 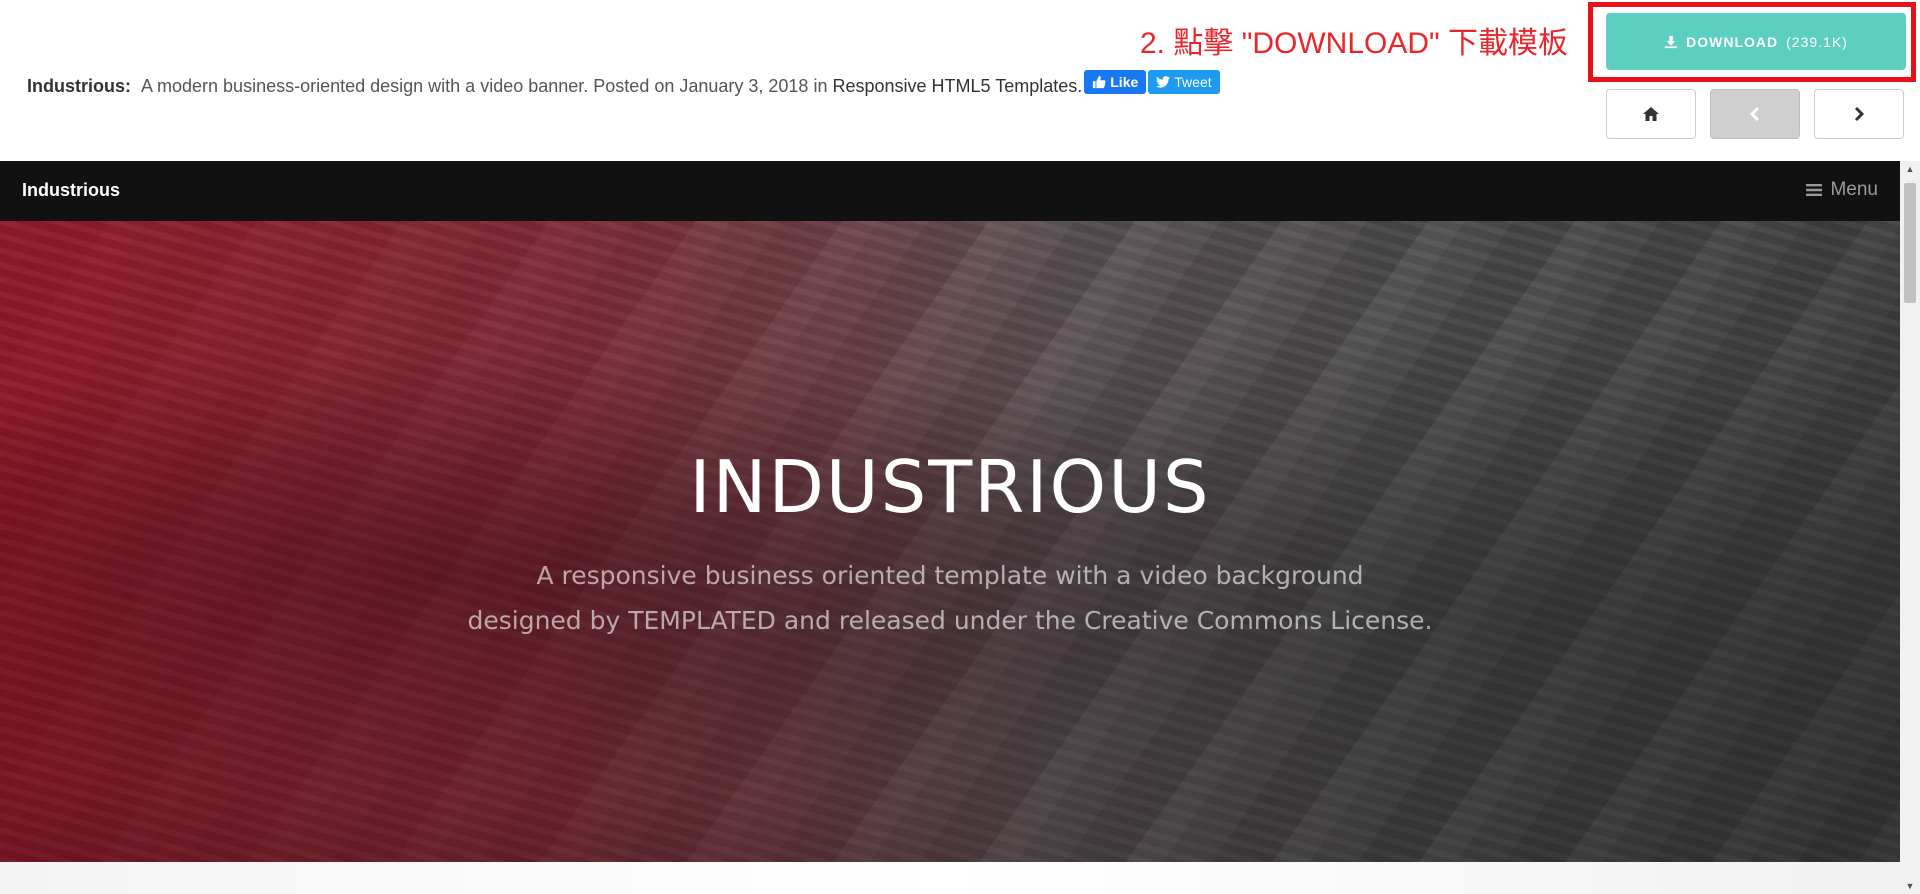 I want to click on home-icon, so click(x=1651, y=114).